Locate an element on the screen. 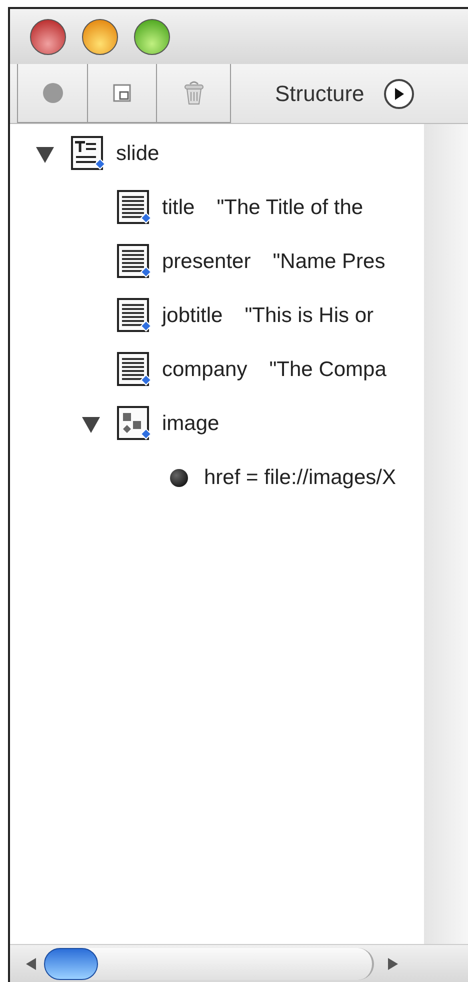 Image resolution: width=468 pixels, height=982 pixels. window-icon is located at coordinates (122, 93).